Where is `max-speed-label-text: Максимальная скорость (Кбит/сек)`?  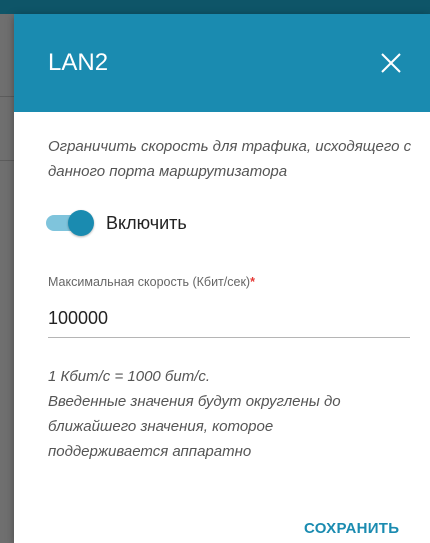 max-speed-label-text: Максимальная скорость (Кбит/сек) is located at coordinates (149, 282).